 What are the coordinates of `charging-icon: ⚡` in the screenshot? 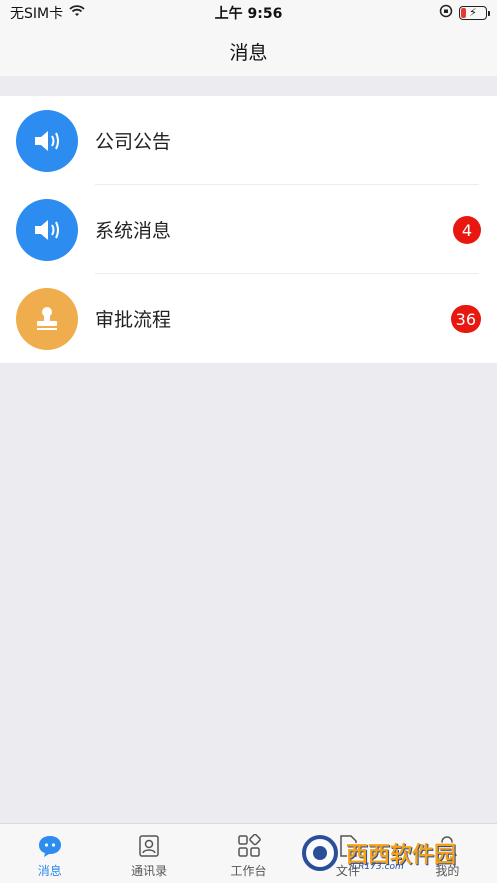 It's located at (473, 12).